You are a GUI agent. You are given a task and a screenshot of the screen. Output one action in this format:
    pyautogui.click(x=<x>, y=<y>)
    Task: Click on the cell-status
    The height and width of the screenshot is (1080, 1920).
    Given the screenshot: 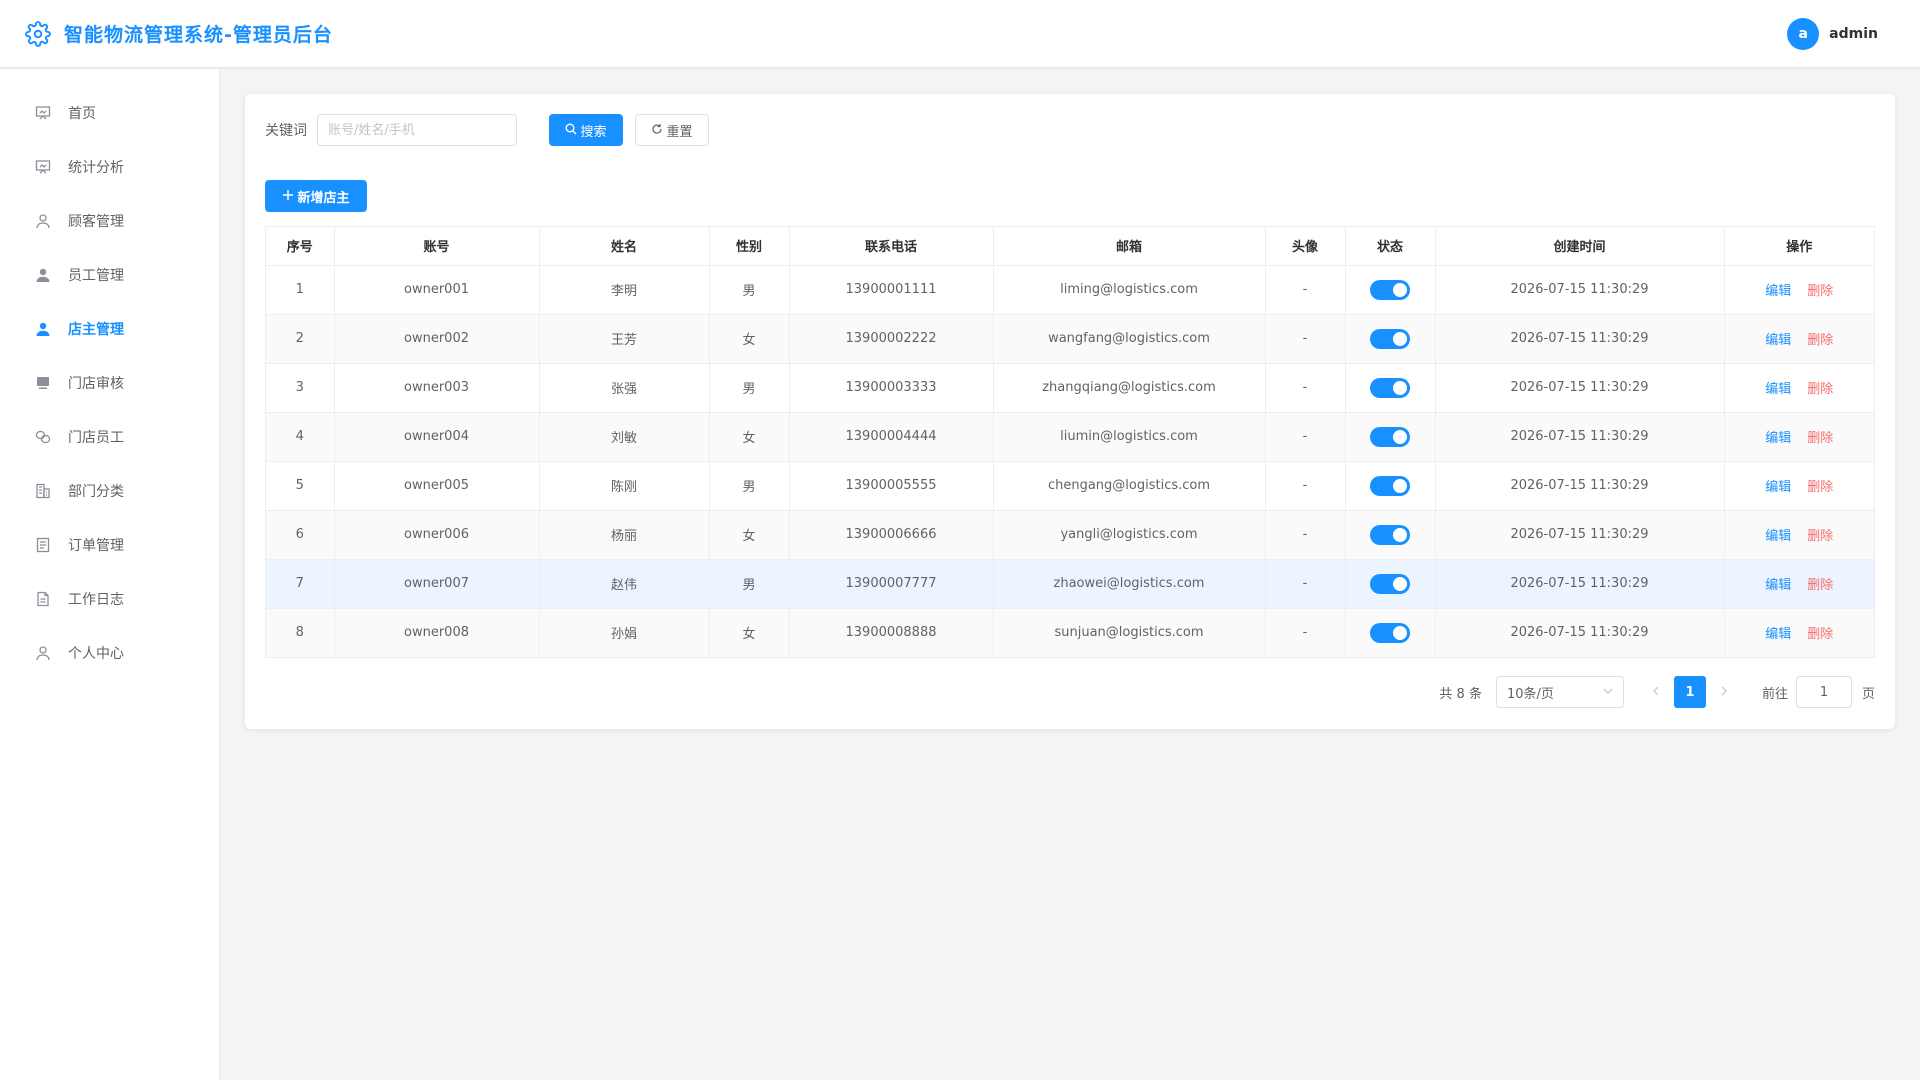 What is the action you would take?
    pyautogui.click(x=1390, y=388)
    